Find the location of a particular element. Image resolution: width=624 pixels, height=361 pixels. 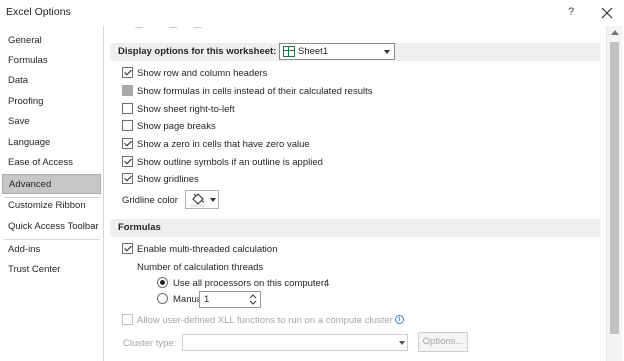

radio-use-all-processors is located at coordinates (162, 282).